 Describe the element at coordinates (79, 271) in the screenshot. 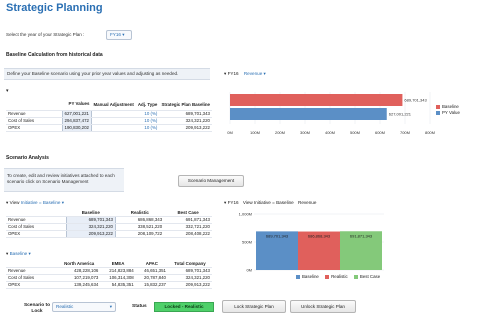

I see `north-america-cell: 428,228,106` at that location.